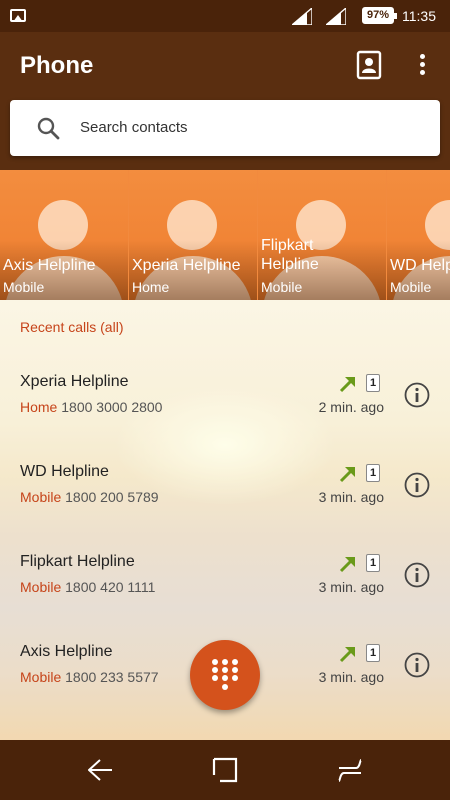 This screenshot has width=450, height=800. Describe the element at coordinates (77, 561) in the screenshot. I see `caller-name: Flipkart Helpline` at that location.